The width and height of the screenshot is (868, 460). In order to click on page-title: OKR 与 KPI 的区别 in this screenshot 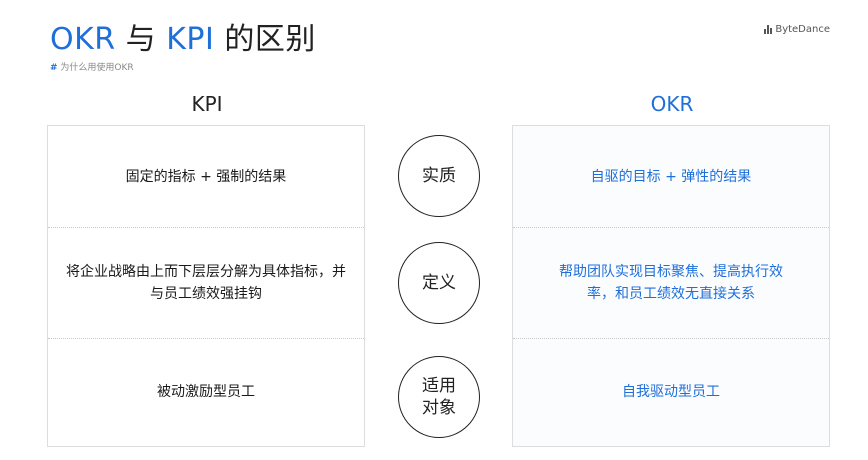, I will do `click(183, 40)`.